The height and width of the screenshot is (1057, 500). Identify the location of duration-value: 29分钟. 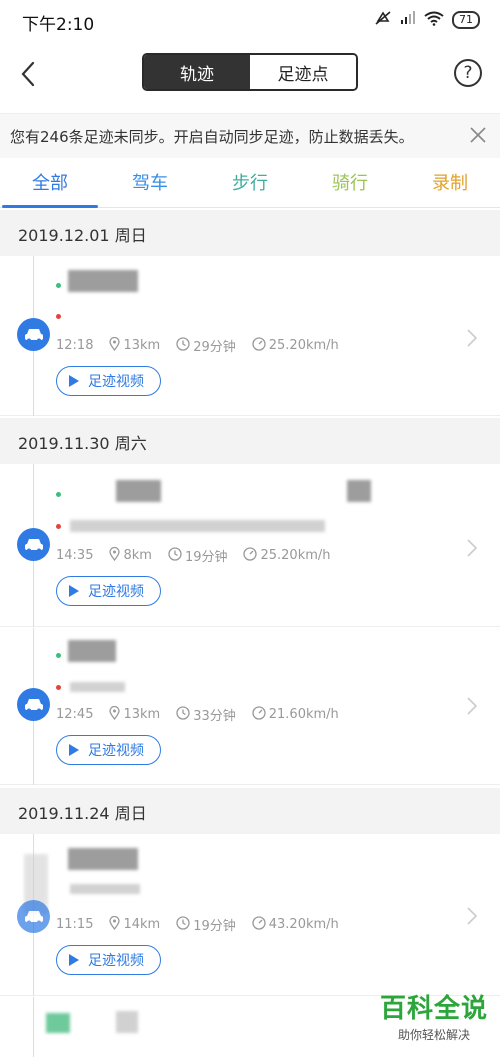
(214, 347).